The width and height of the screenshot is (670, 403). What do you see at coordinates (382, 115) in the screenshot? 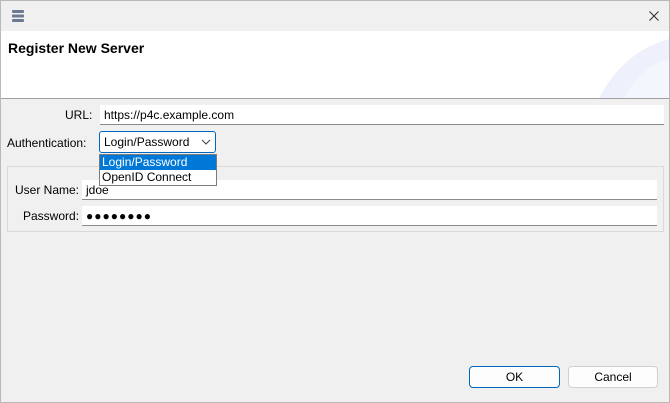
I see `url-field: https://p4c.example.com` at bounding box center [382, 115].